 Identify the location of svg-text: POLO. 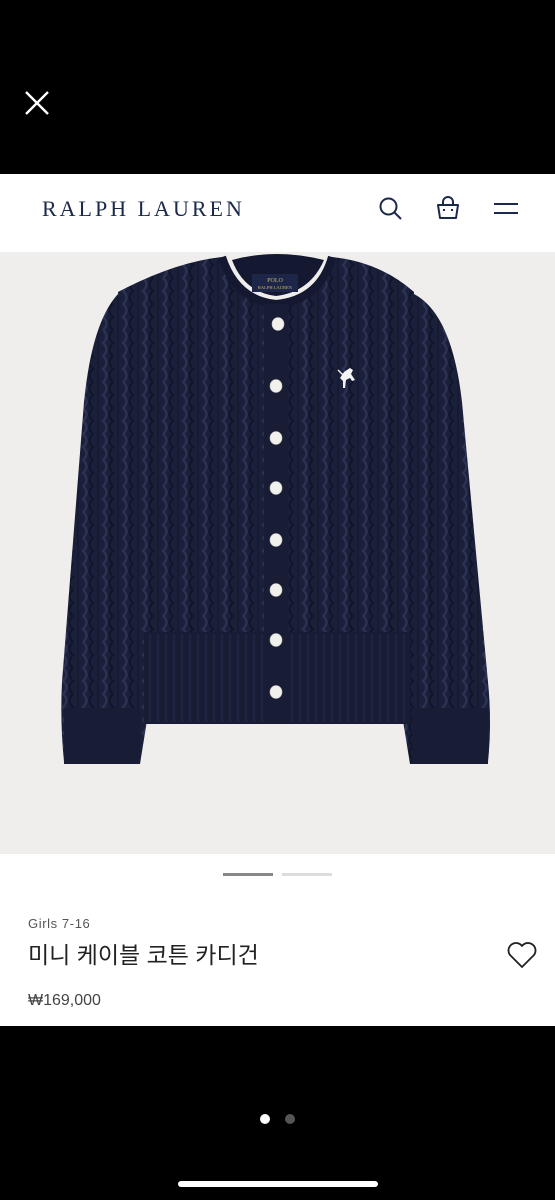
(275, 281).